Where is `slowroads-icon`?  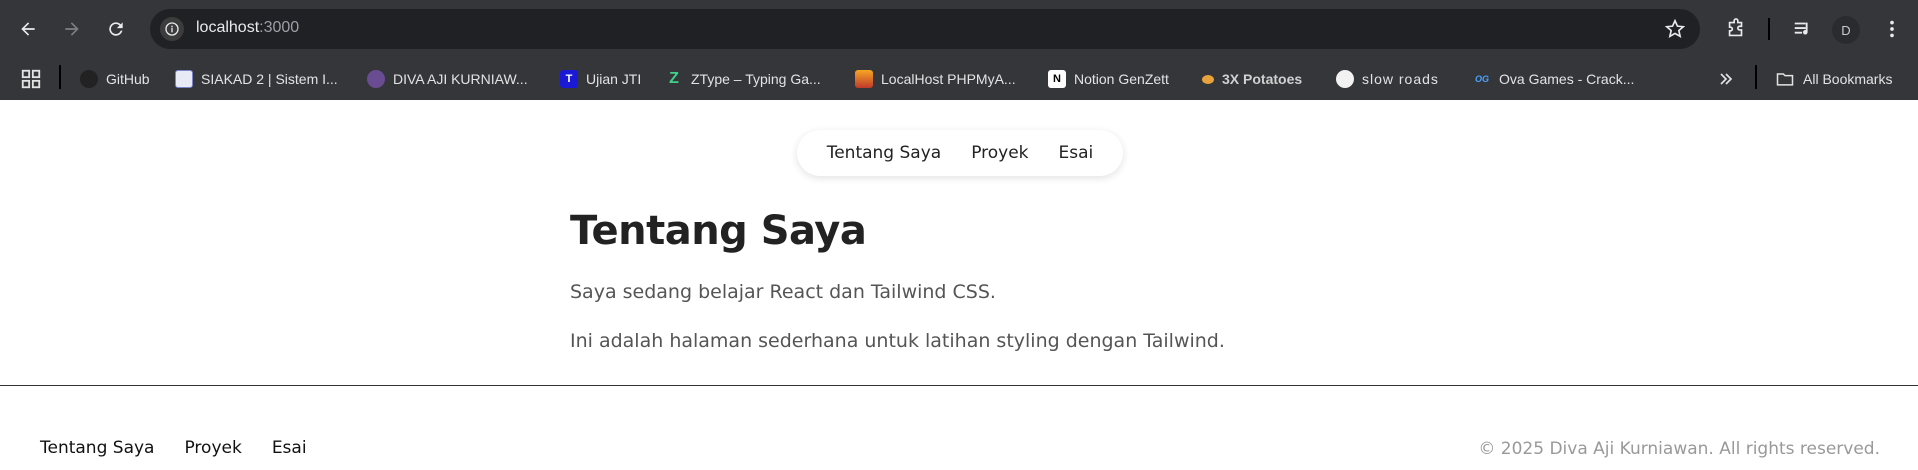
slowroads-icon is located at coordinates (1345, 79).